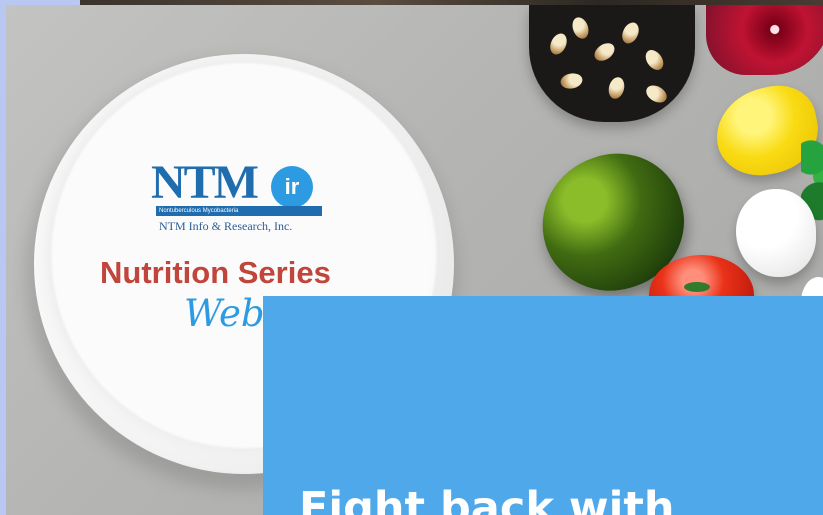 Image resolution: width=823 pixels, height=515 pixels. I want to click on nutrition-series-title: Nutrition Series, so click(215, 272).